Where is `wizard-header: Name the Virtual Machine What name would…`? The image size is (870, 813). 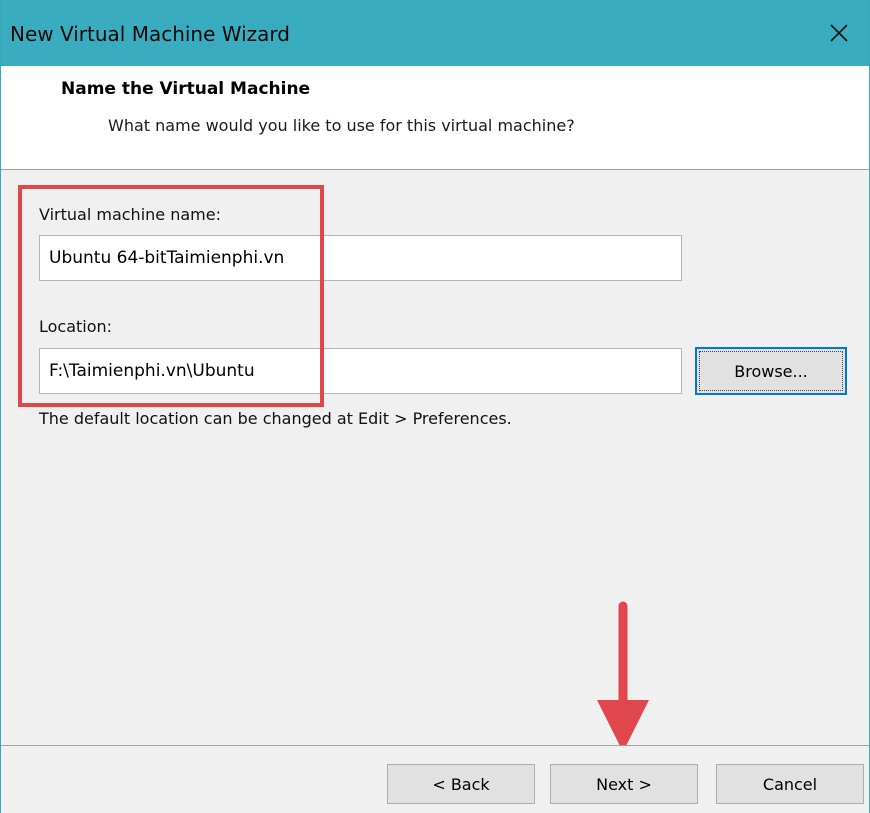 wizard-header: Name the Virtual Machine What name would… is located at coordinates (435, 118).